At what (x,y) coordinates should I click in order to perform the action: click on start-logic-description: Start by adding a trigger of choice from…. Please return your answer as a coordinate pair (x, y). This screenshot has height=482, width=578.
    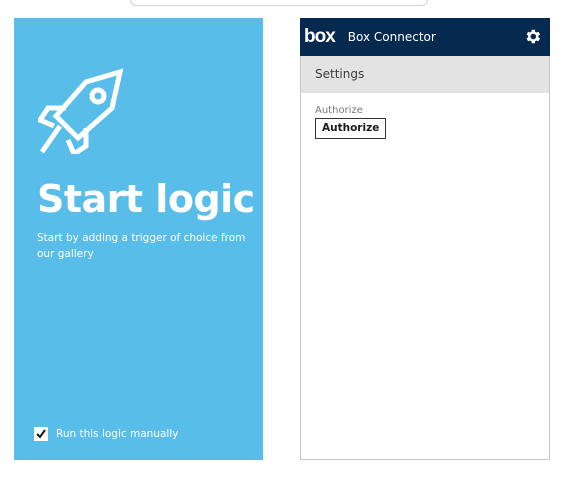
    Looking at the image, I should click on (141, 246).